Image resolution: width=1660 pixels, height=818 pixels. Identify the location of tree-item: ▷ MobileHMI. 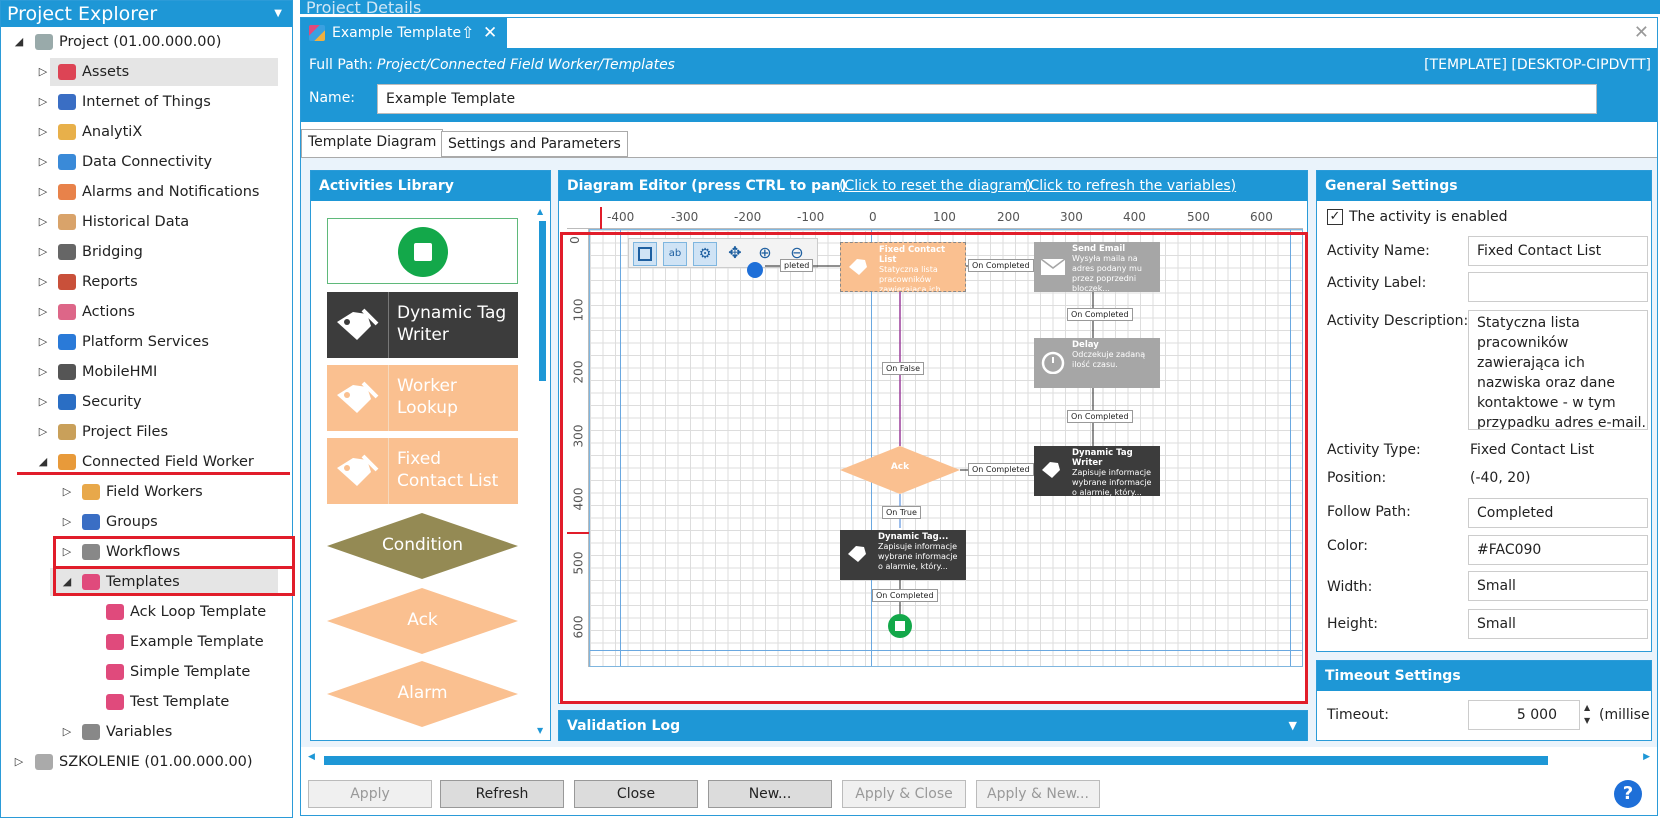
(164, 372).